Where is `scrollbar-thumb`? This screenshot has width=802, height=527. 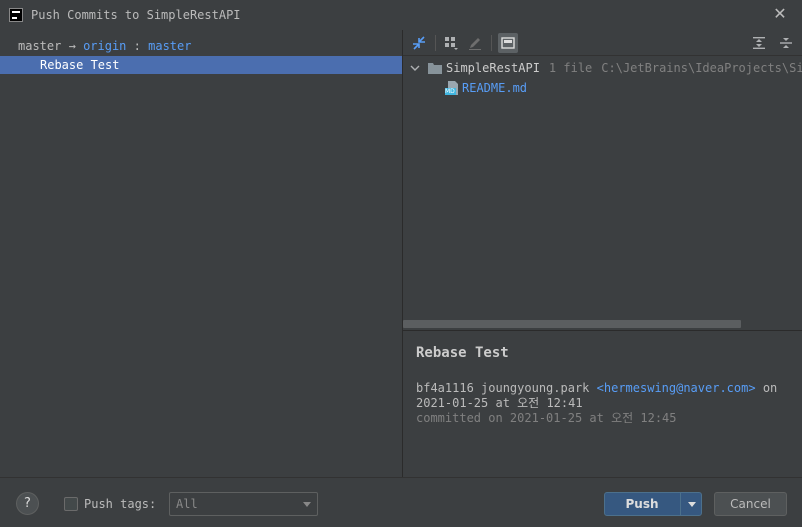
scrollbar-thumb is located at coordinates (572, 324).